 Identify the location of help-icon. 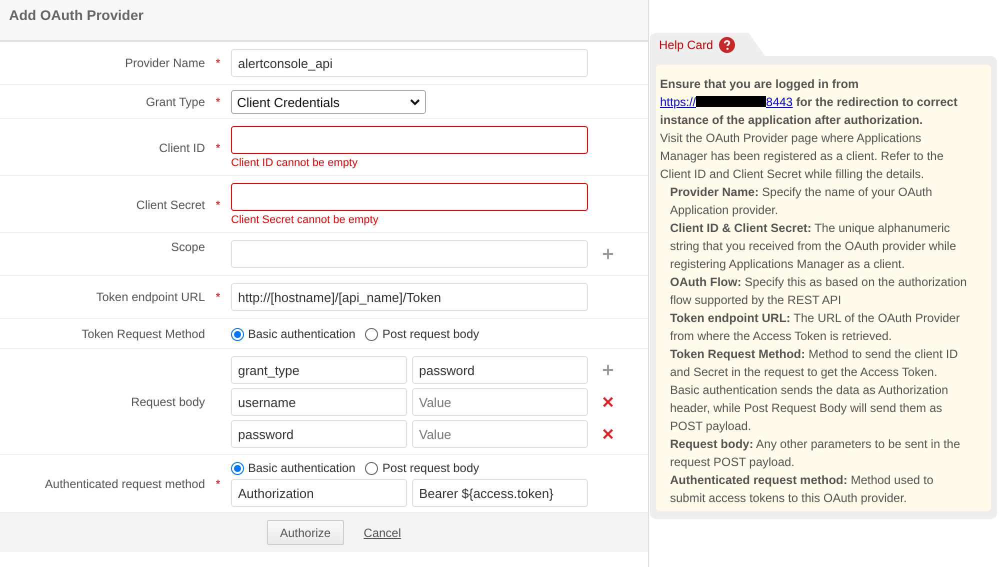
(727, 44).